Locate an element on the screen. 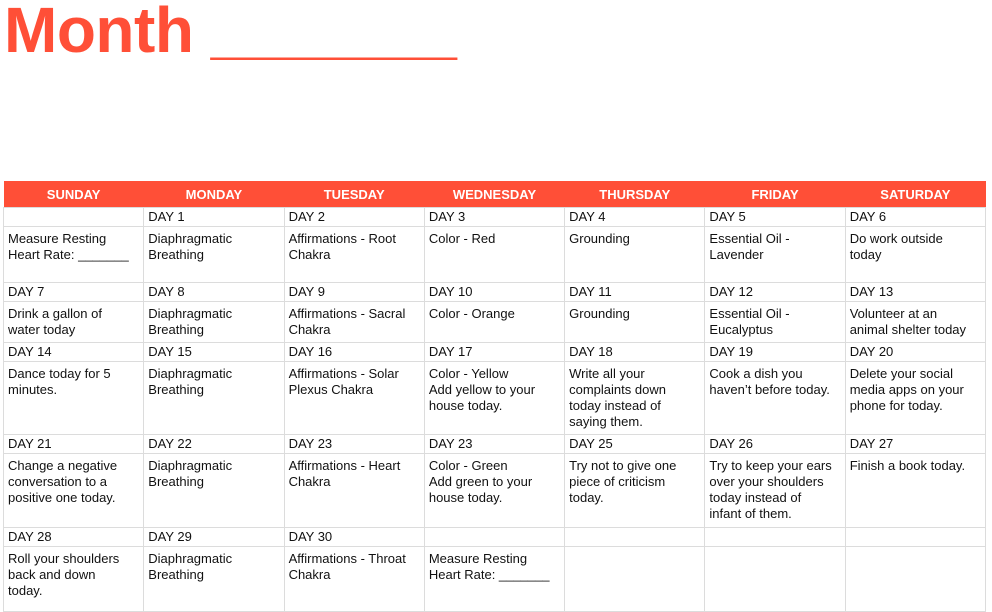  weekday-header-thursday: THURSDAY is located at coordinates (634, 194).